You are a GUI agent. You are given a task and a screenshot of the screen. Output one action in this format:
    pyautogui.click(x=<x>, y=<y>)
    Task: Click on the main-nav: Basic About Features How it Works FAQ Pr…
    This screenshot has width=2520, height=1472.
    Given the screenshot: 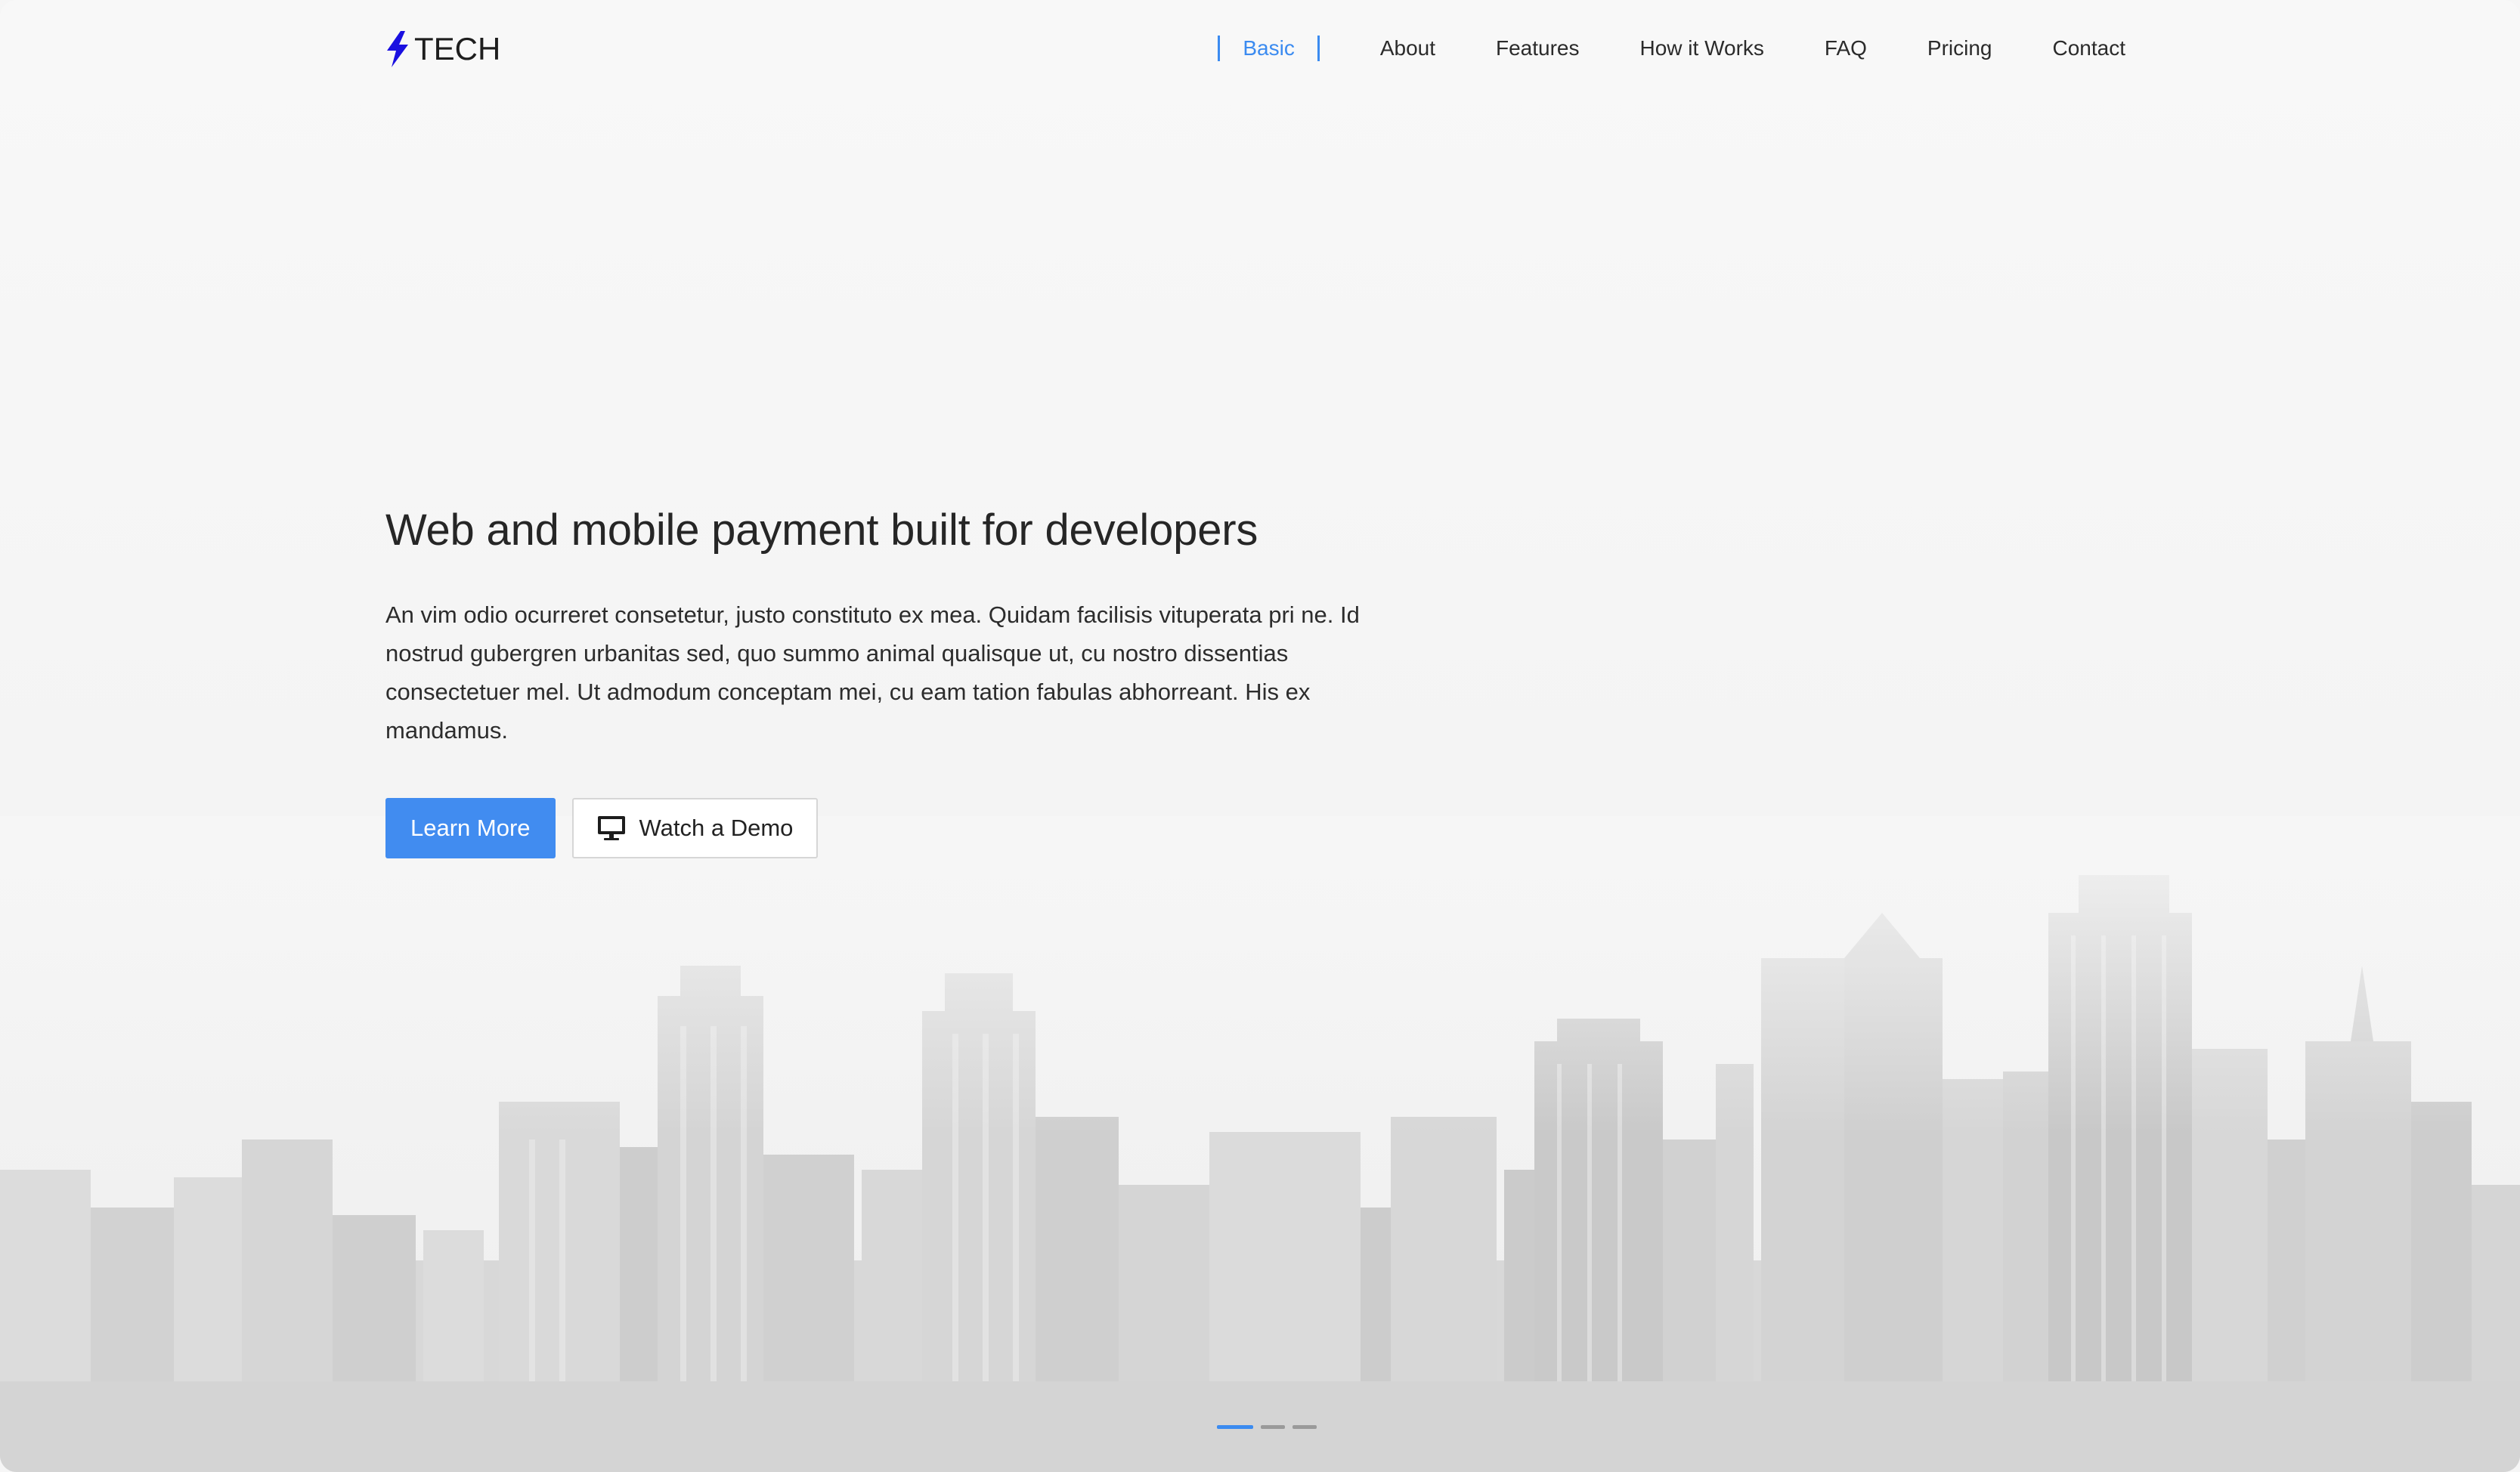 What is the action you would take?
    pyautogui.click(x=1671, y=48)
    